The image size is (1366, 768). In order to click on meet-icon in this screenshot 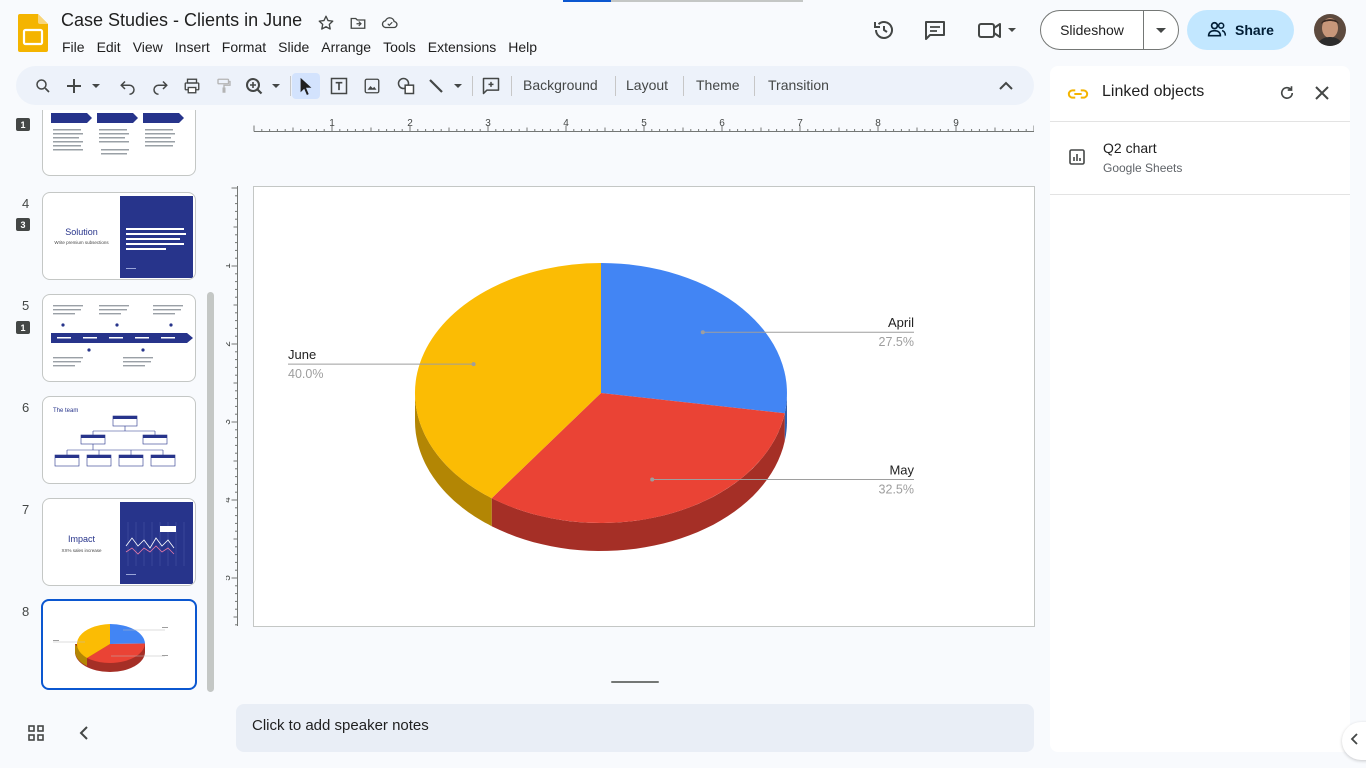, I will do `click(998, 30)`.